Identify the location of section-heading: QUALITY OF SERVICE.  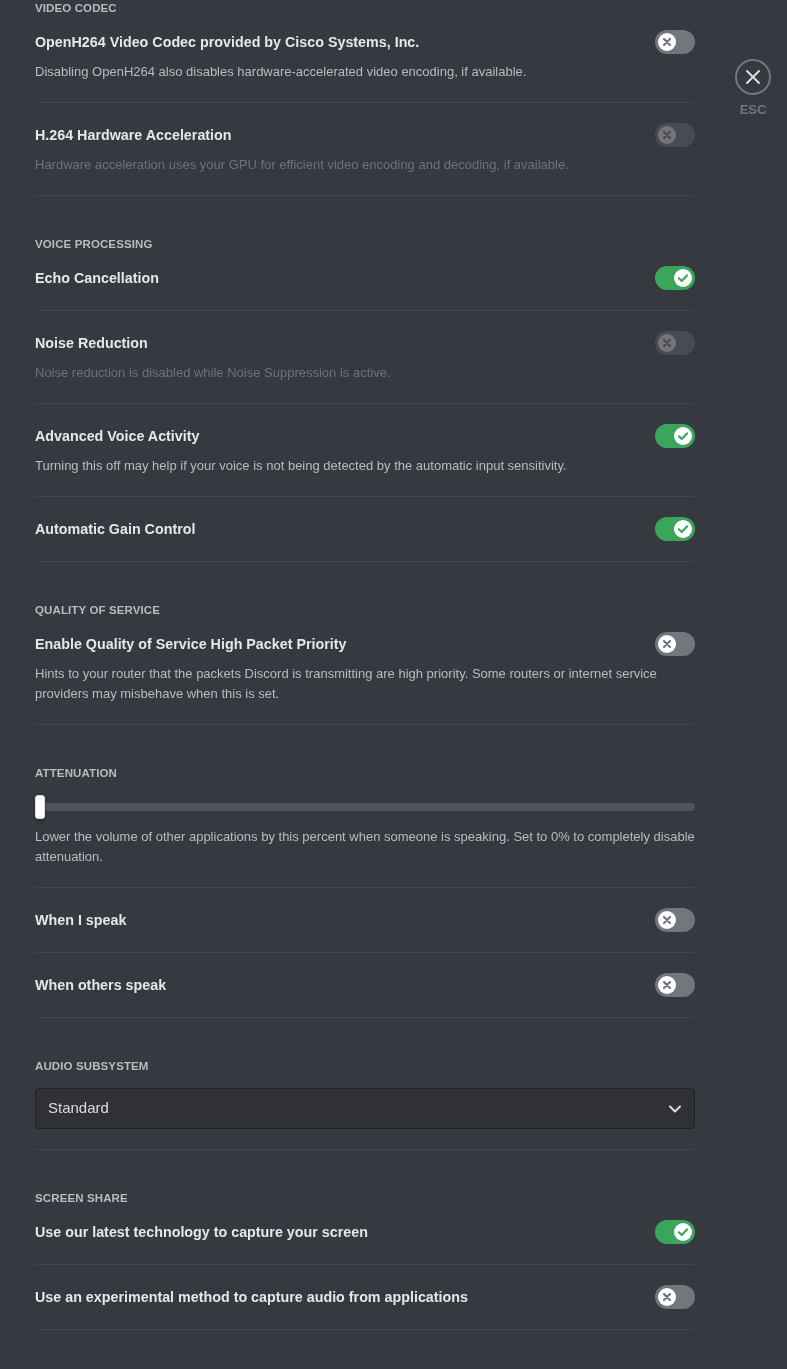
(98, 610).